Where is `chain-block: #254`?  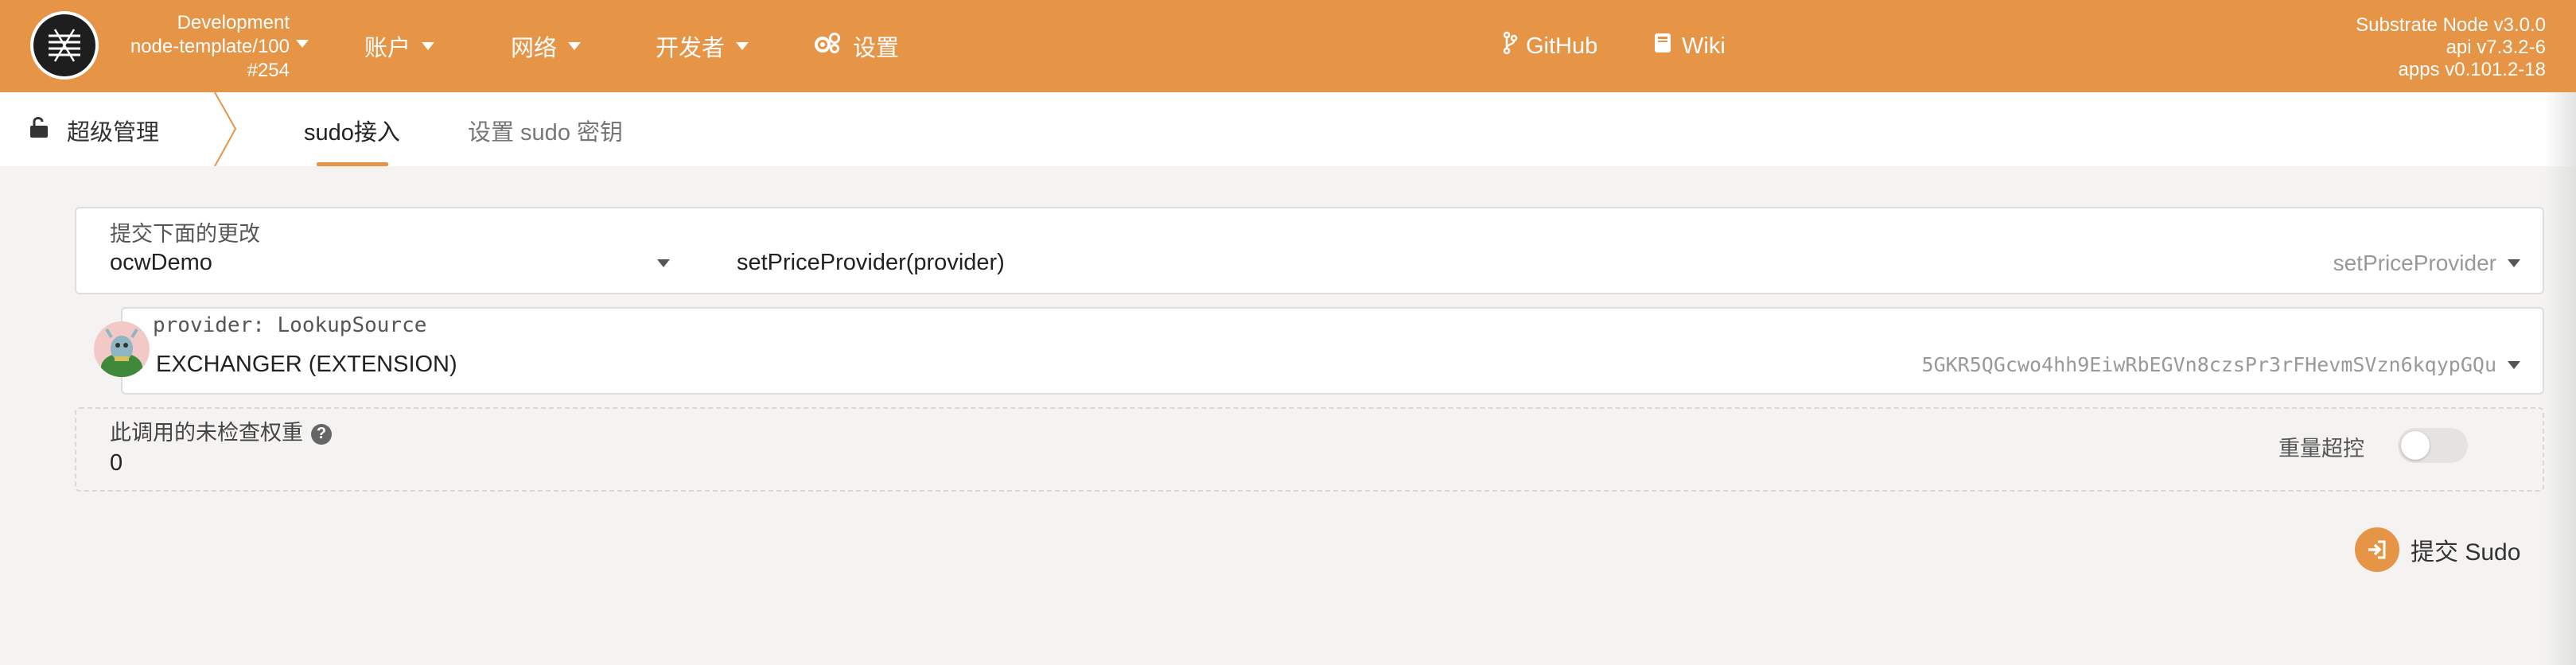 chain-block: #254 is located at coordinates (269, 70).